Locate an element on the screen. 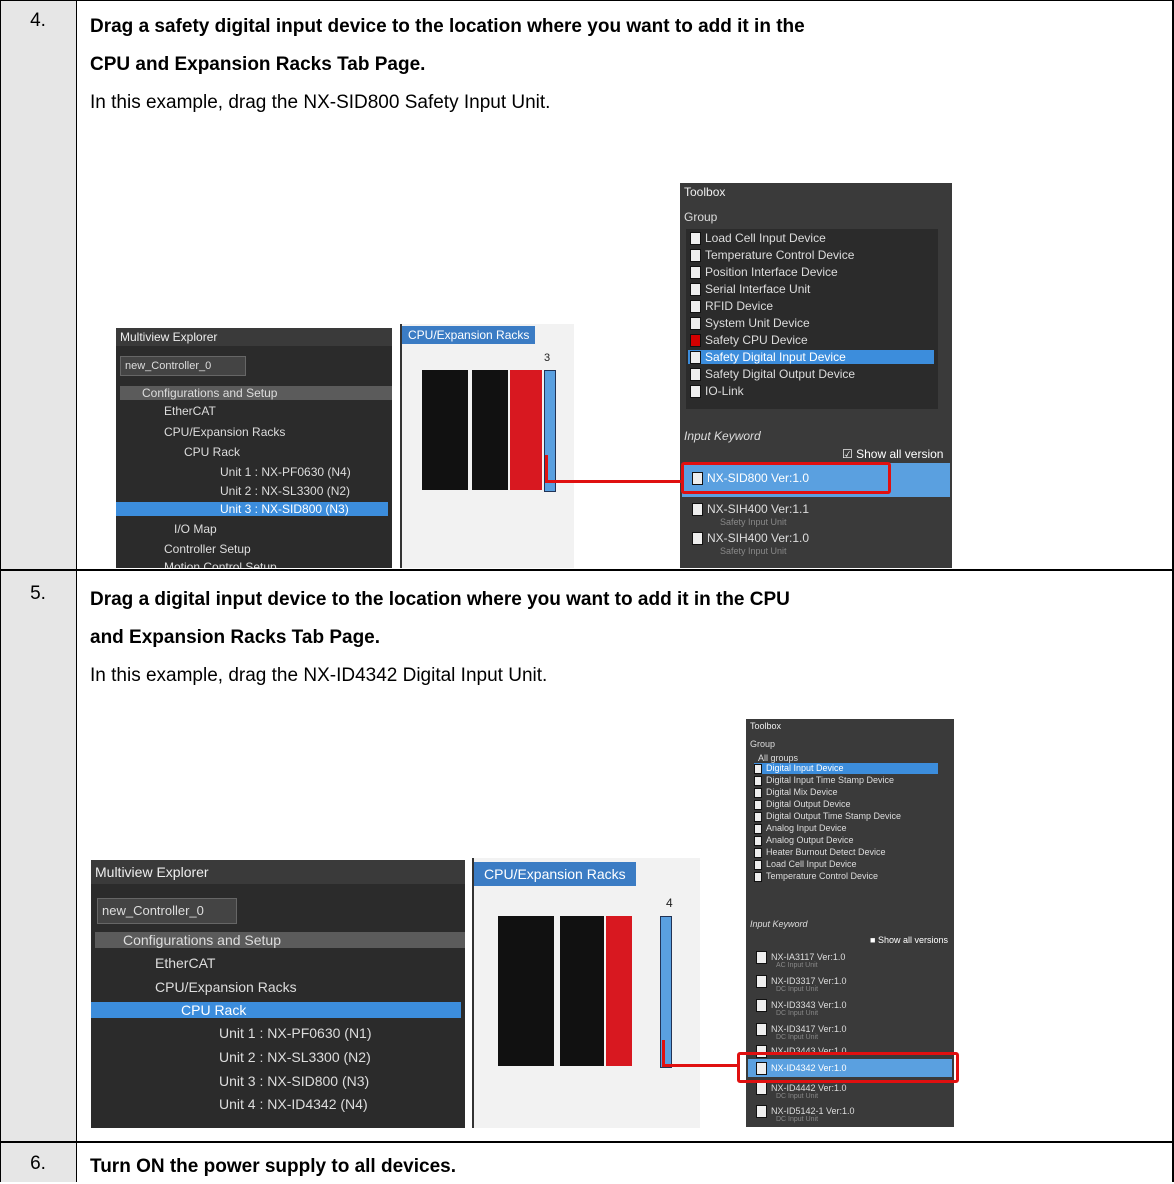  controller-select-value: new_Controller_0 is located at coordinates (153, 910).